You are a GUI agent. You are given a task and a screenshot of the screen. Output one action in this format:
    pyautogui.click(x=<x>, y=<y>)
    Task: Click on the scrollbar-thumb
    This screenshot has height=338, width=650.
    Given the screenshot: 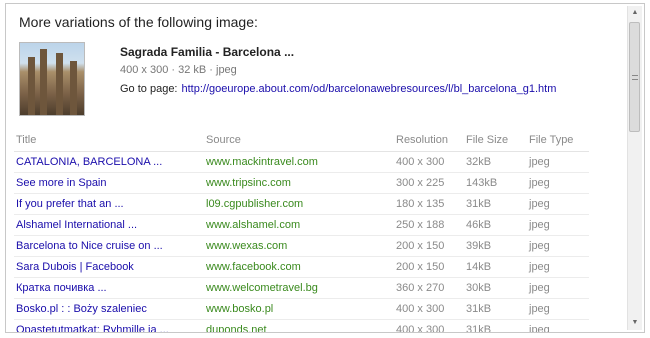 What is the action you would take?
    pyautogui.click(x=634, y=77)
    